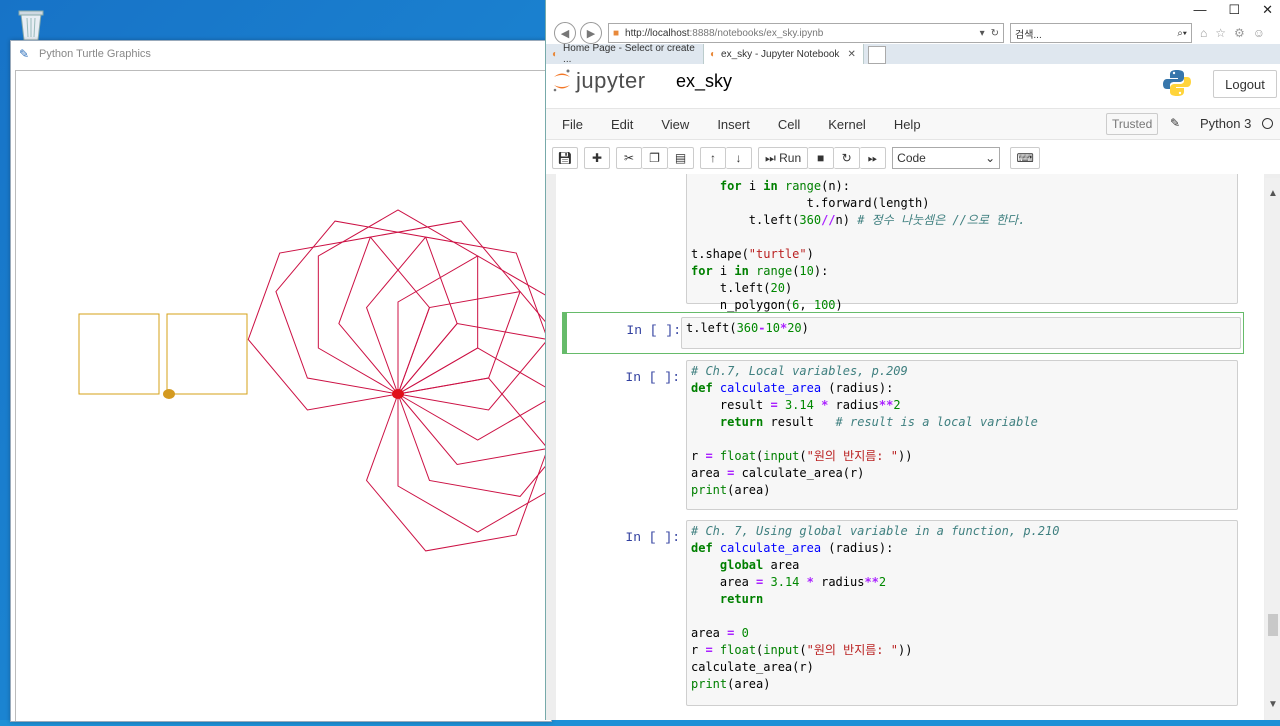 This screenshot has width=1280, height=726. Describe the element at coordinates (1177, 83) in the screenshot. I see `python-logo-icon` at that location.